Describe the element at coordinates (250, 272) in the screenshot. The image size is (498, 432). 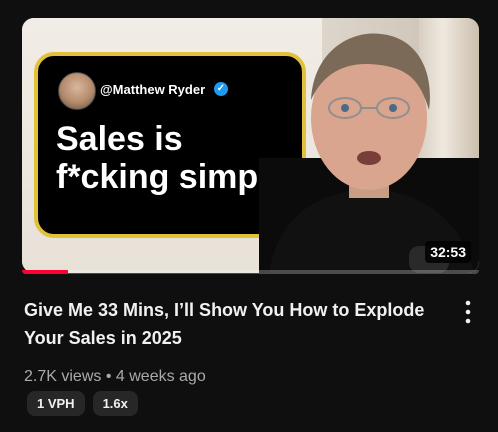
I see `watch-progress-bar` at that location.